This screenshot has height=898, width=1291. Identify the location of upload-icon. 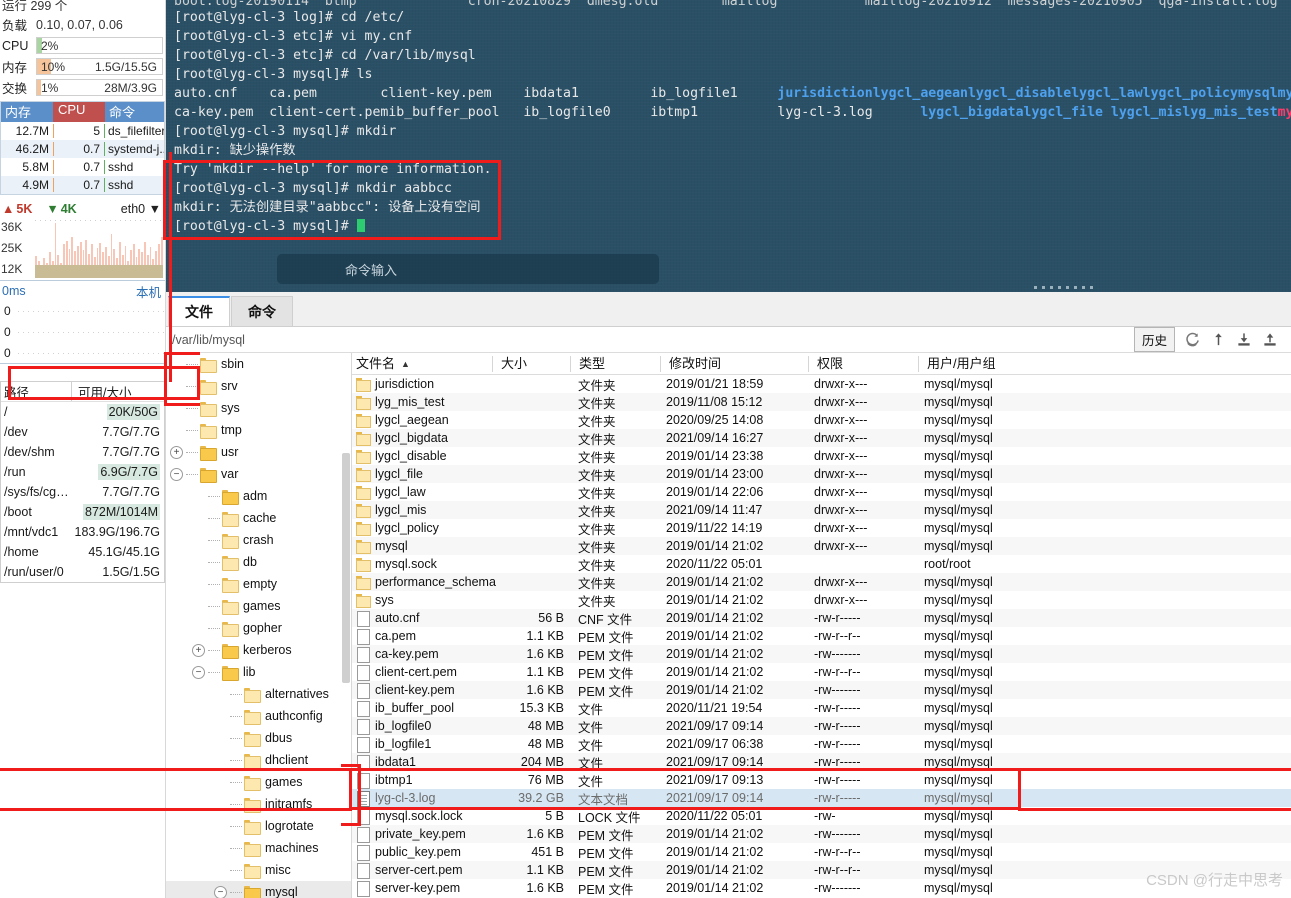
(1270, 340).